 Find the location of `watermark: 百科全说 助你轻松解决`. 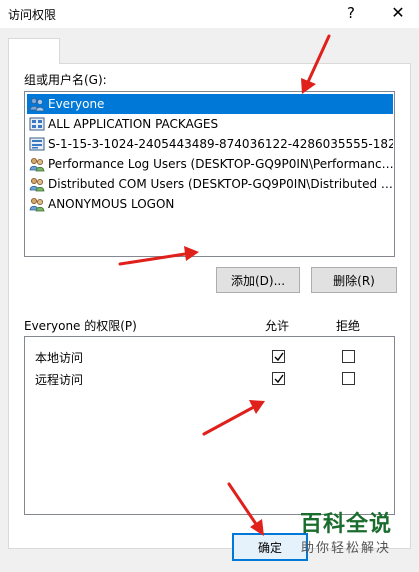

watermark: 百科全说 助你轻松解决 is located at coordinates (346, 539).